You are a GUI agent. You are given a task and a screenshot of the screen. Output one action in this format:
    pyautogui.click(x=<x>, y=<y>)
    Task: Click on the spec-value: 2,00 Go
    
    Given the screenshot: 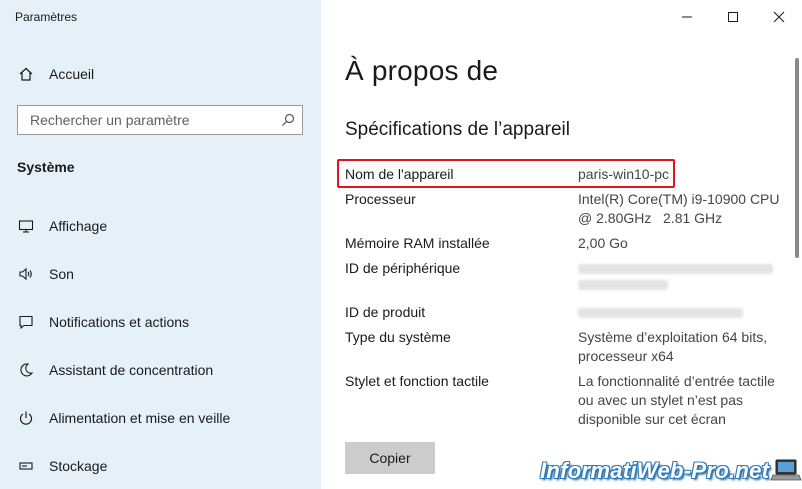 What is the action you would take?
    pyautogui.click(x=603, y=243)
    